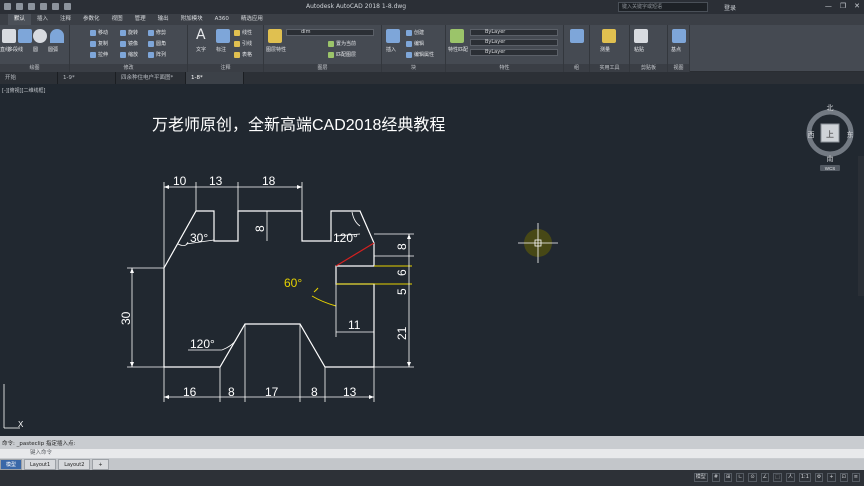 The image size is (864, 486). What do you see at coordinates (129, 32) in the screenshot?
I see `rotate-button: 旋转` at bounding box center [129, 32].